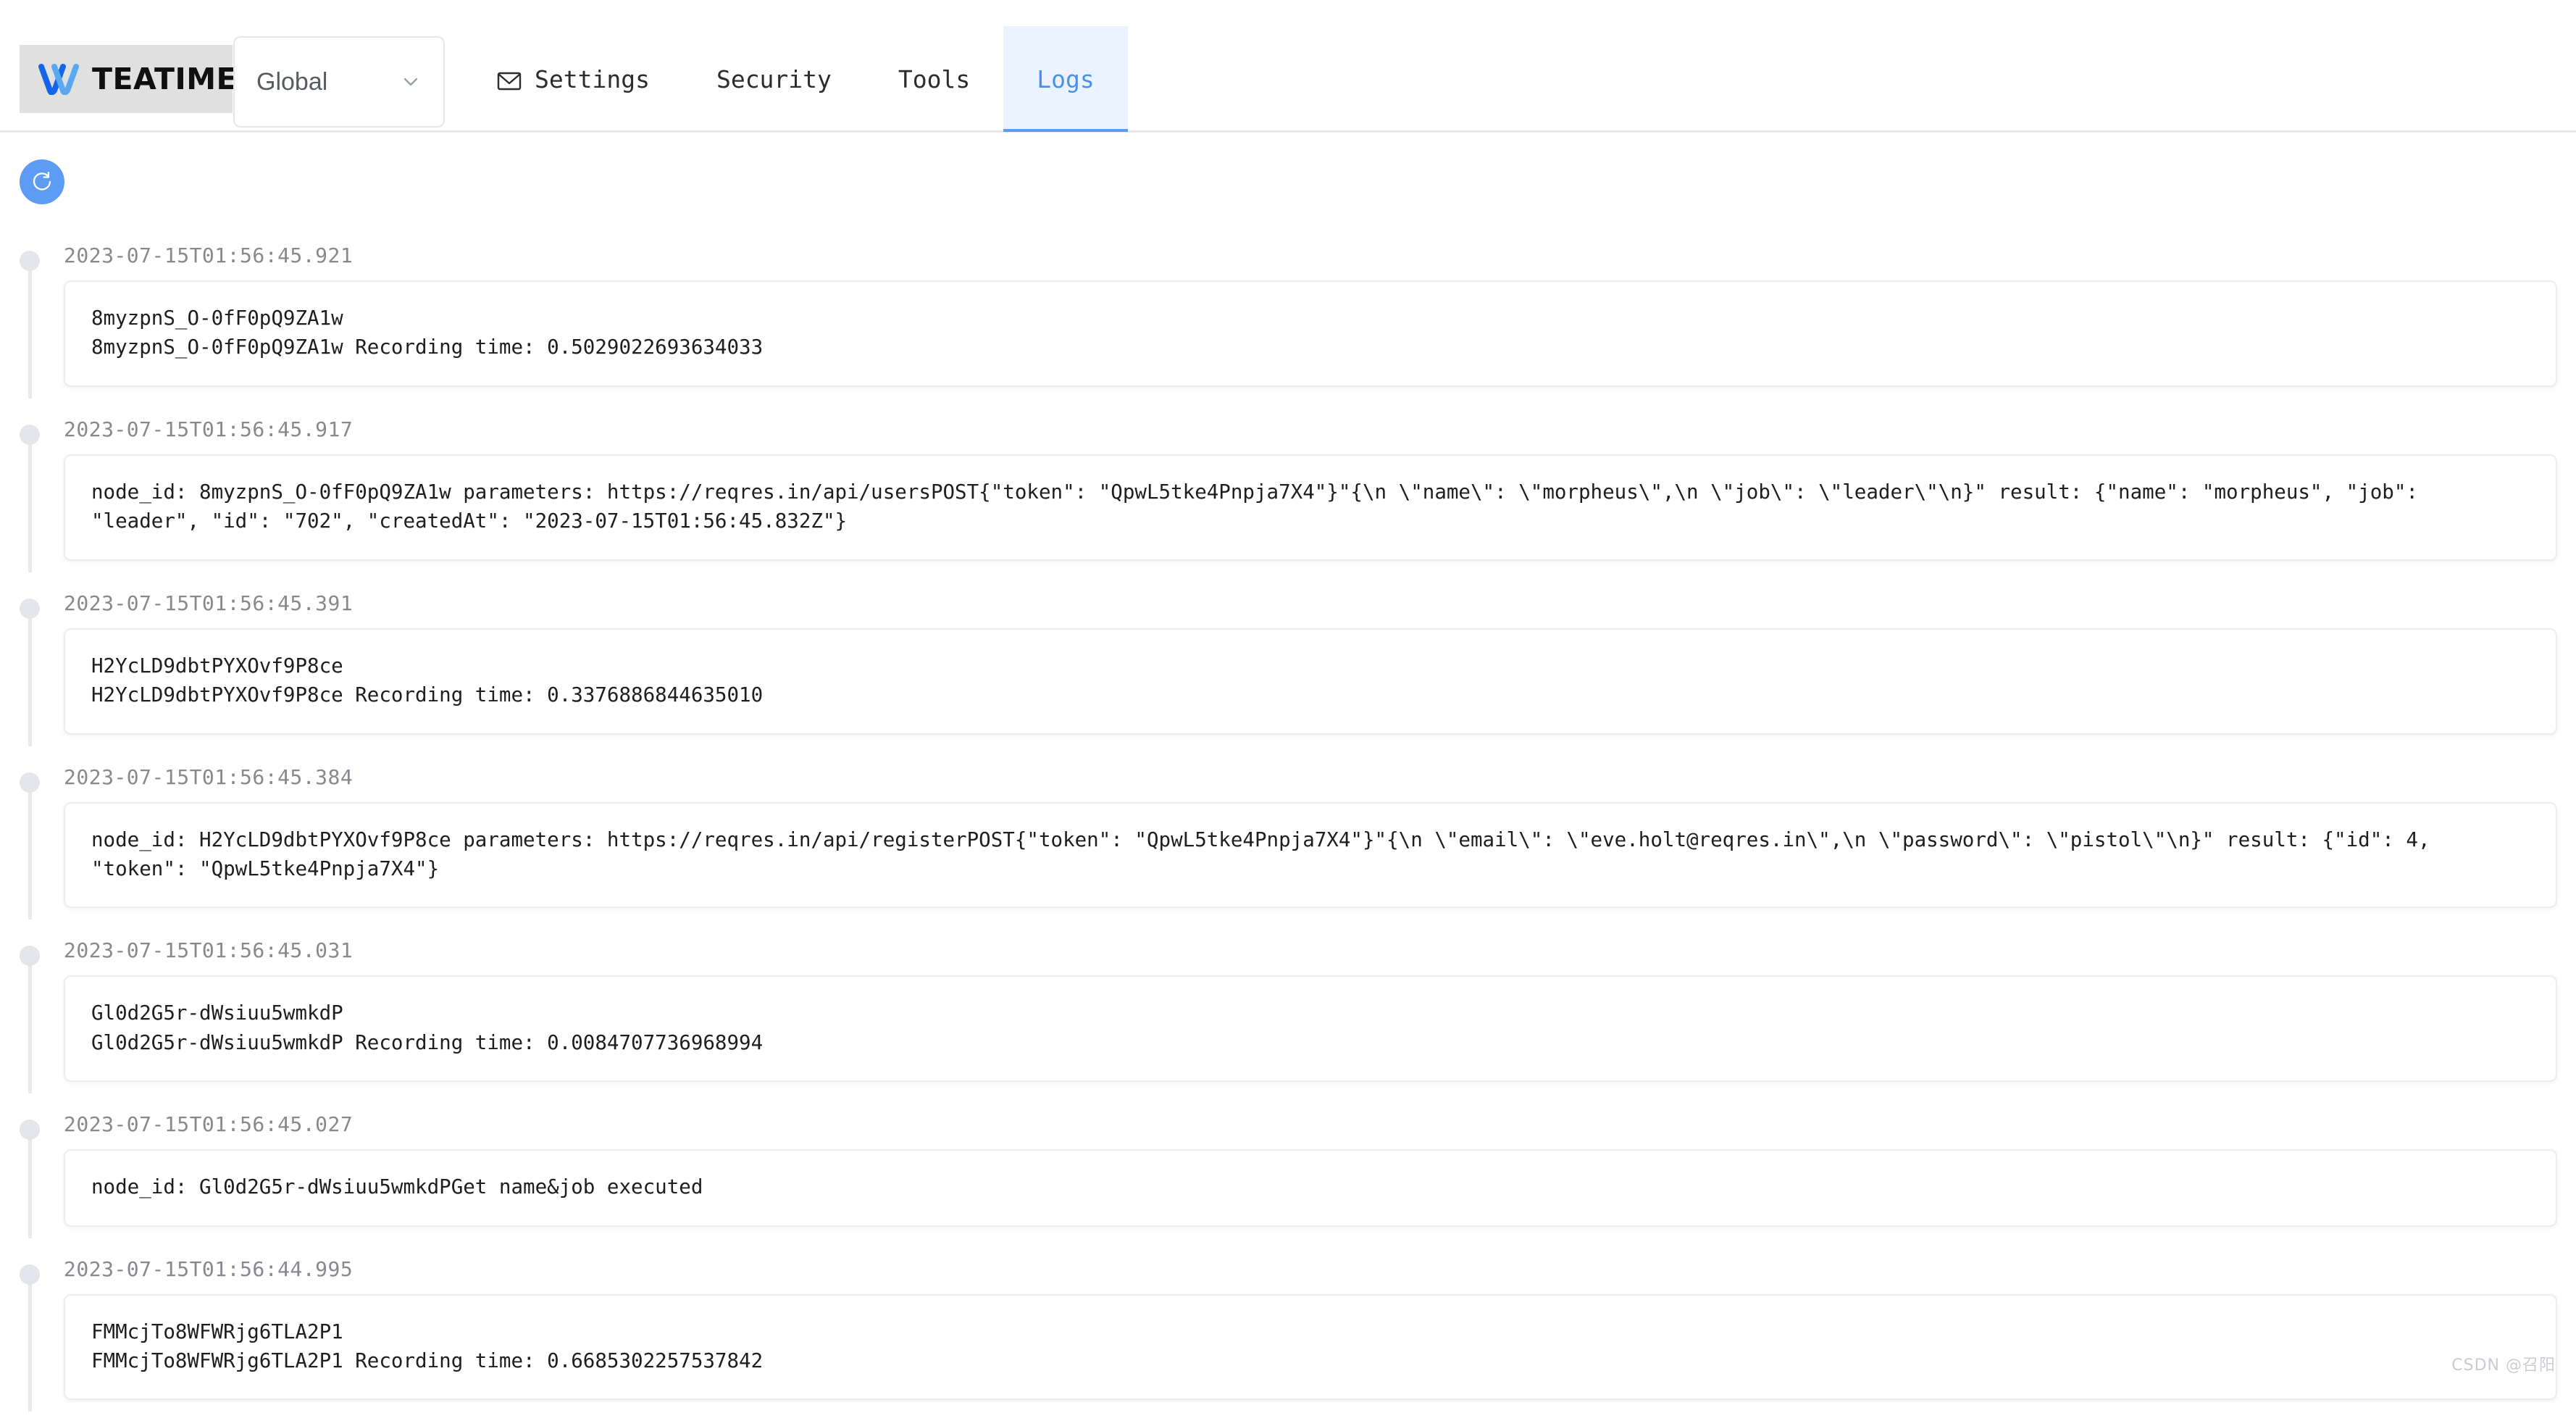  I want to click on refresh-icon, so click(42, 182).